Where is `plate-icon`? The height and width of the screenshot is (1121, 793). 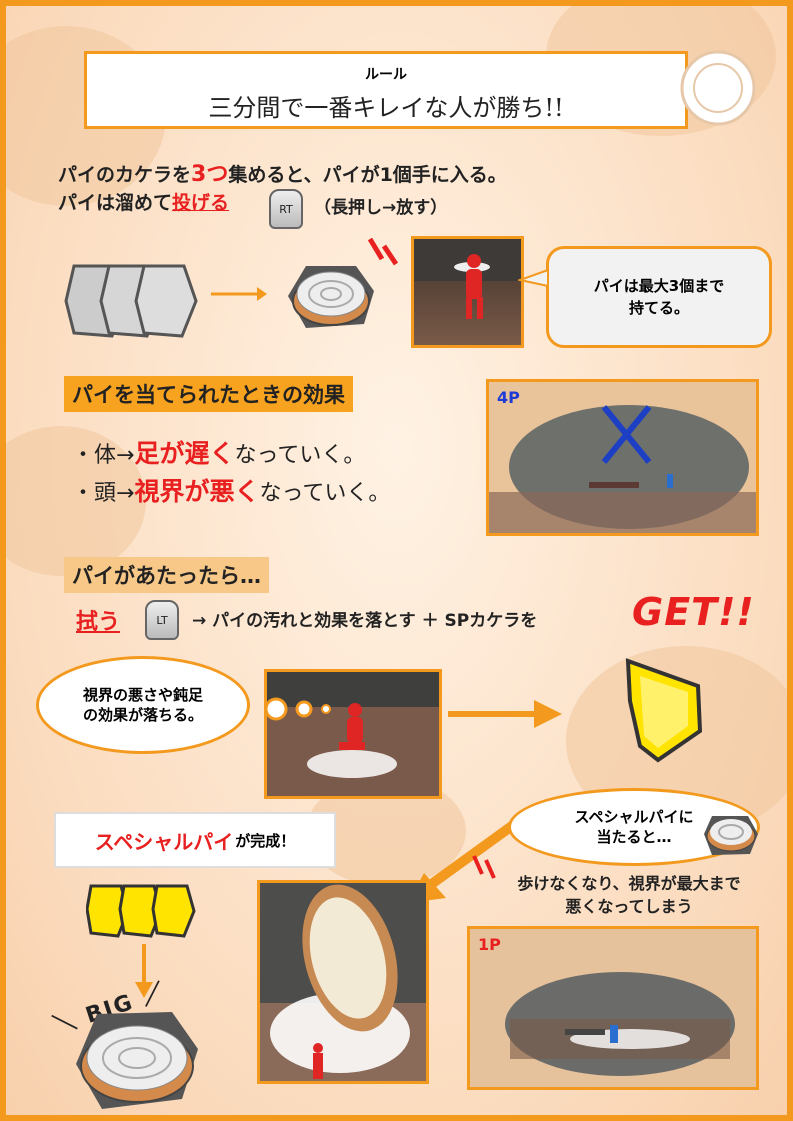
plate-icon is located at coordinates (718, 88).